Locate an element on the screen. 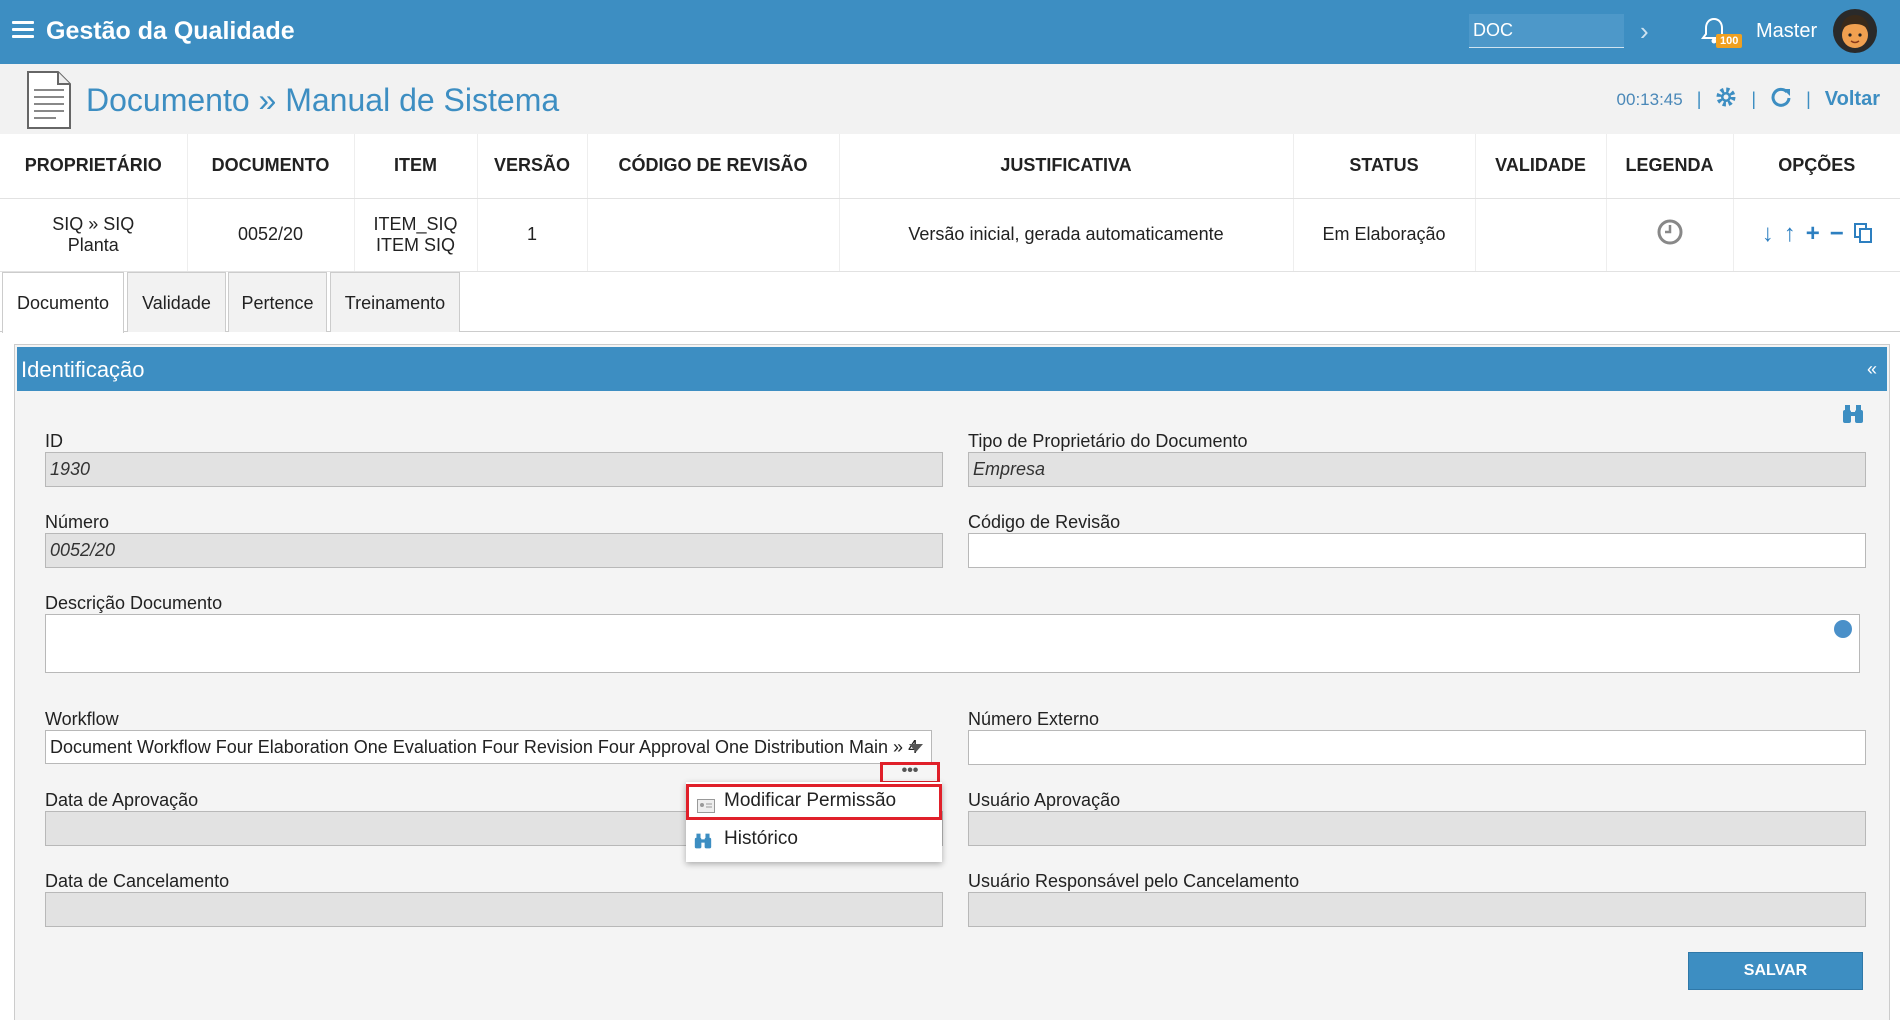 Image resolution: width=1900 pixels, height=1020 pixels. more-options-button: ••• is located at coordinates (910, 773).